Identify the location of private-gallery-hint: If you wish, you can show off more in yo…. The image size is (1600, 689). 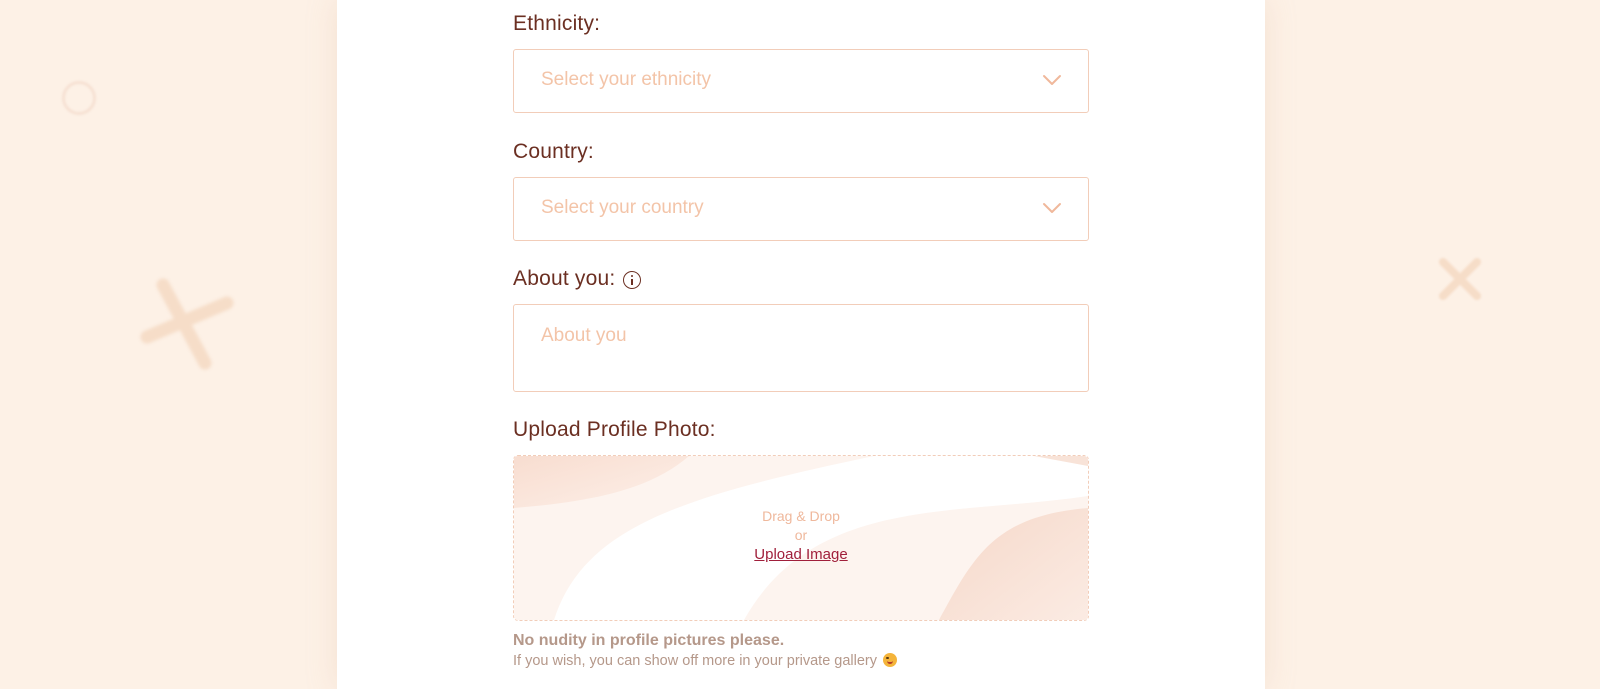
(705, 661).